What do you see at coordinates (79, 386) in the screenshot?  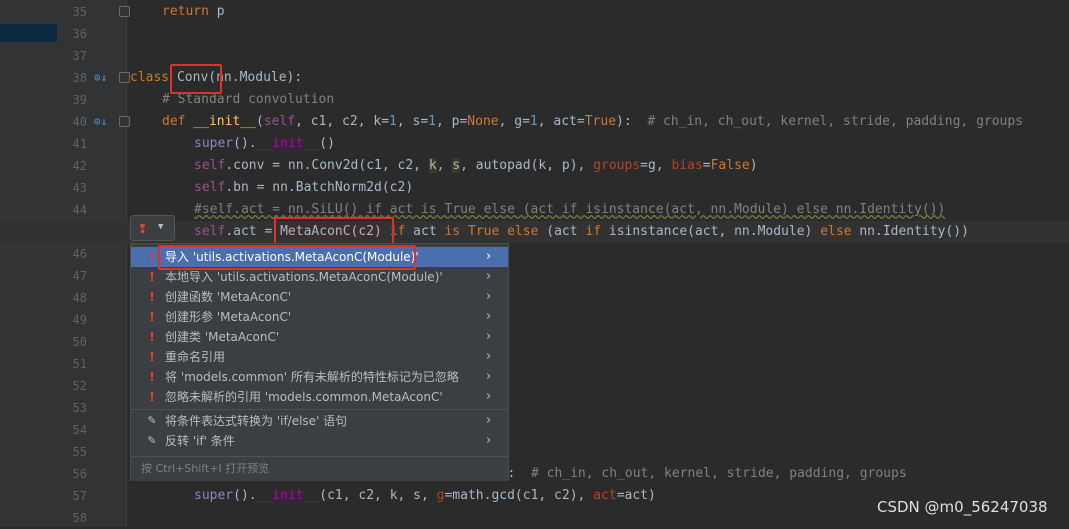 I see `line-number: 52` at bounding box center [79, 386].